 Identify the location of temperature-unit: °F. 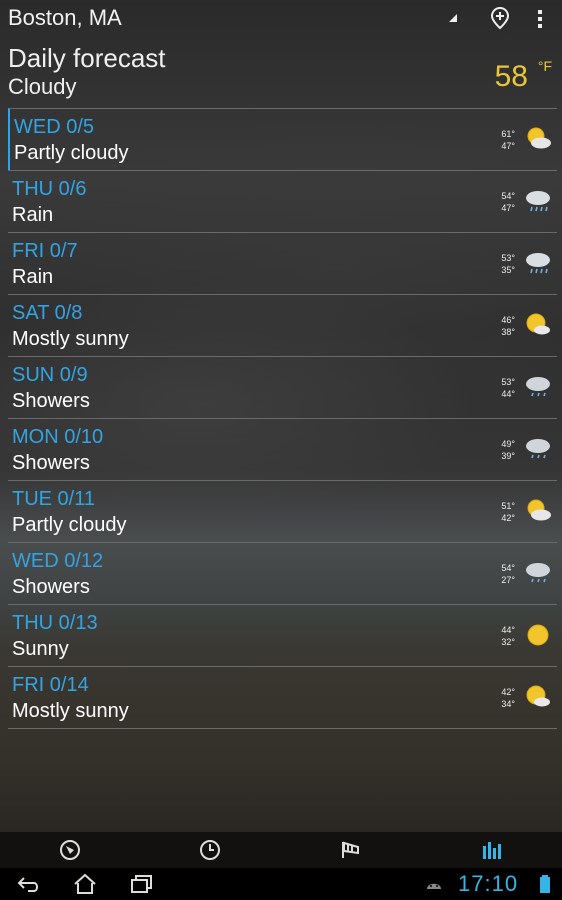
(544, 66).